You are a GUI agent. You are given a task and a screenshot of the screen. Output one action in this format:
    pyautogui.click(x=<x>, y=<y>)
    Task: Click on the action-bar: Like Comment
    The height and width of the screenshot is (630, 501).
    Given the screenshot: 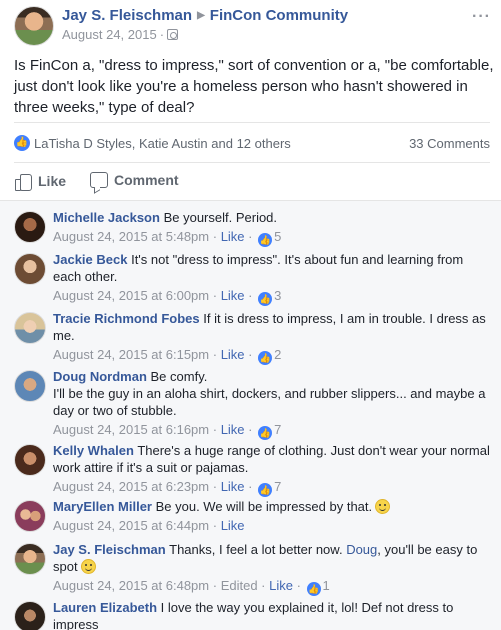 What is the action you would take?
    pyautogui.click(x=252, y=181)
    